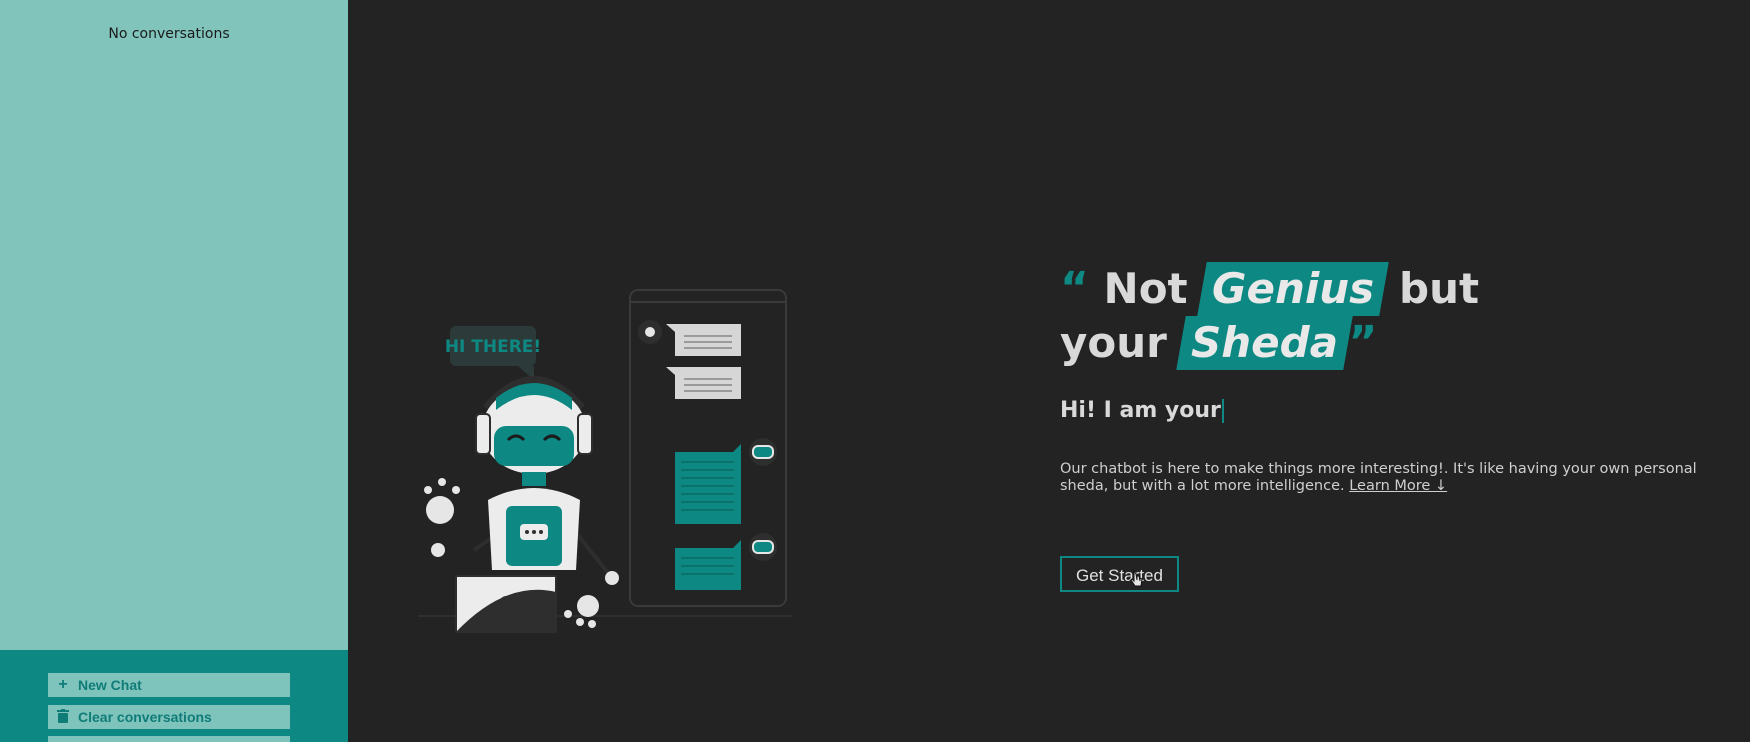  Describe the element at coordinates (145, 717) in the screenshot. I see `clear-conversations-label: Clear conversations` at that location.